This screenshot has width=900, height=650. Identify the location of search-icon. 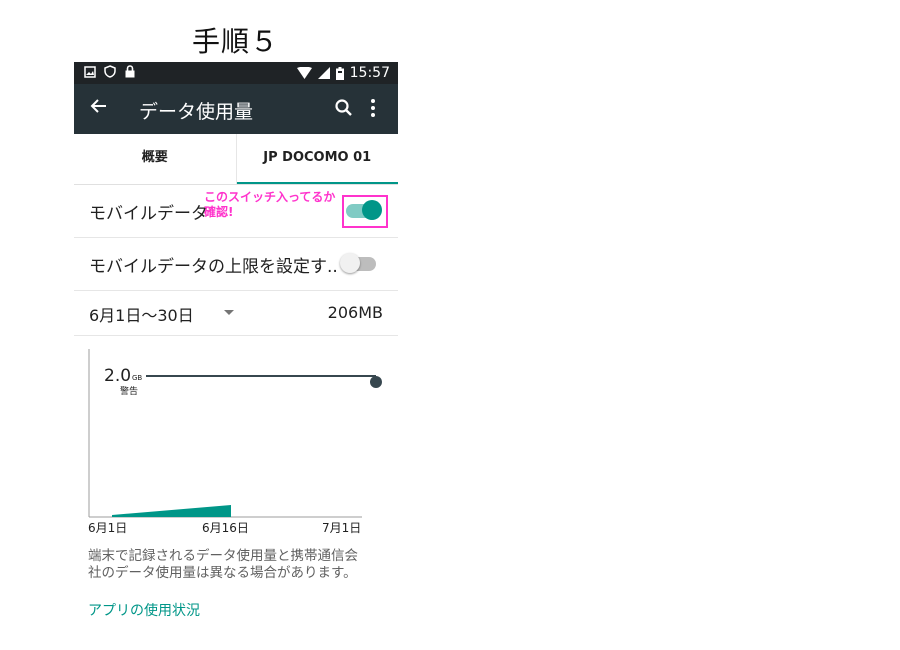
(344, 110).